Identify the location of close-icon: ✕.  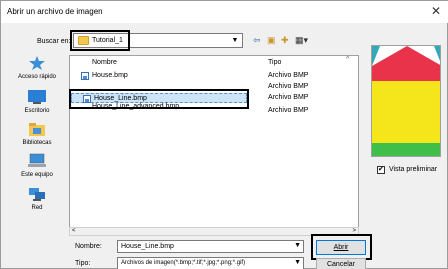
(436, 11).